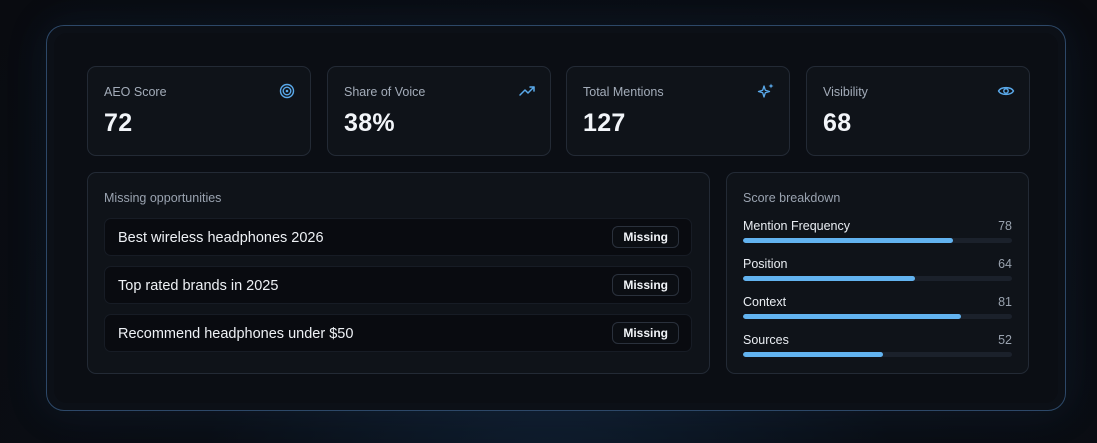  What do you see at coordinates (198, 286) in the screenshot?
I see `opportunity-query: Top rated brands in 2025` at bounding box center [198, 286].